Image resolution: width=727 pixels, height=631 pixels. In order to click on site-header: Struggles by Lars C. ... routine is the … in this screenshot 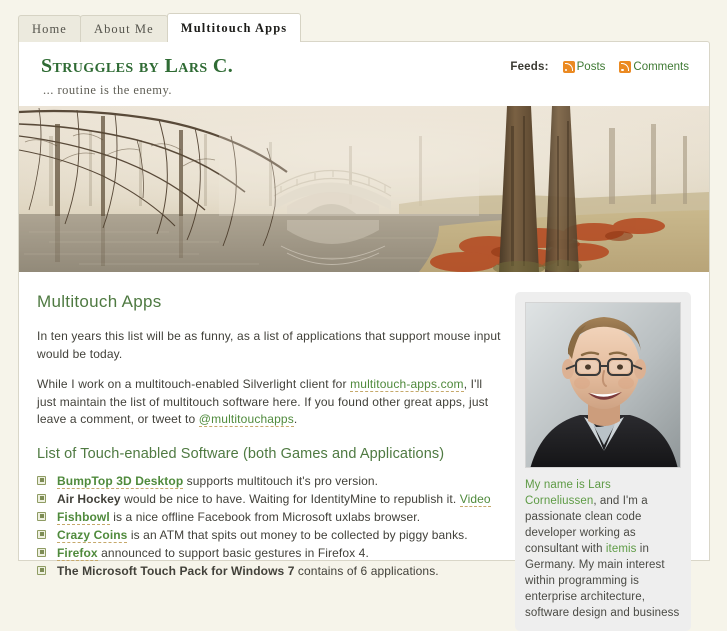, I will do `click(364, 72)`.